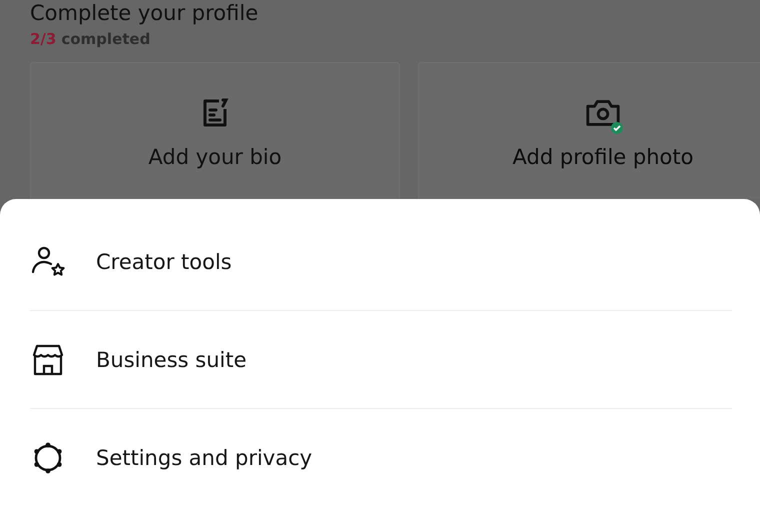 The width and height of the screenshot is (760, 529). I want to click on progress-count: 2/3, so click(43, 39).